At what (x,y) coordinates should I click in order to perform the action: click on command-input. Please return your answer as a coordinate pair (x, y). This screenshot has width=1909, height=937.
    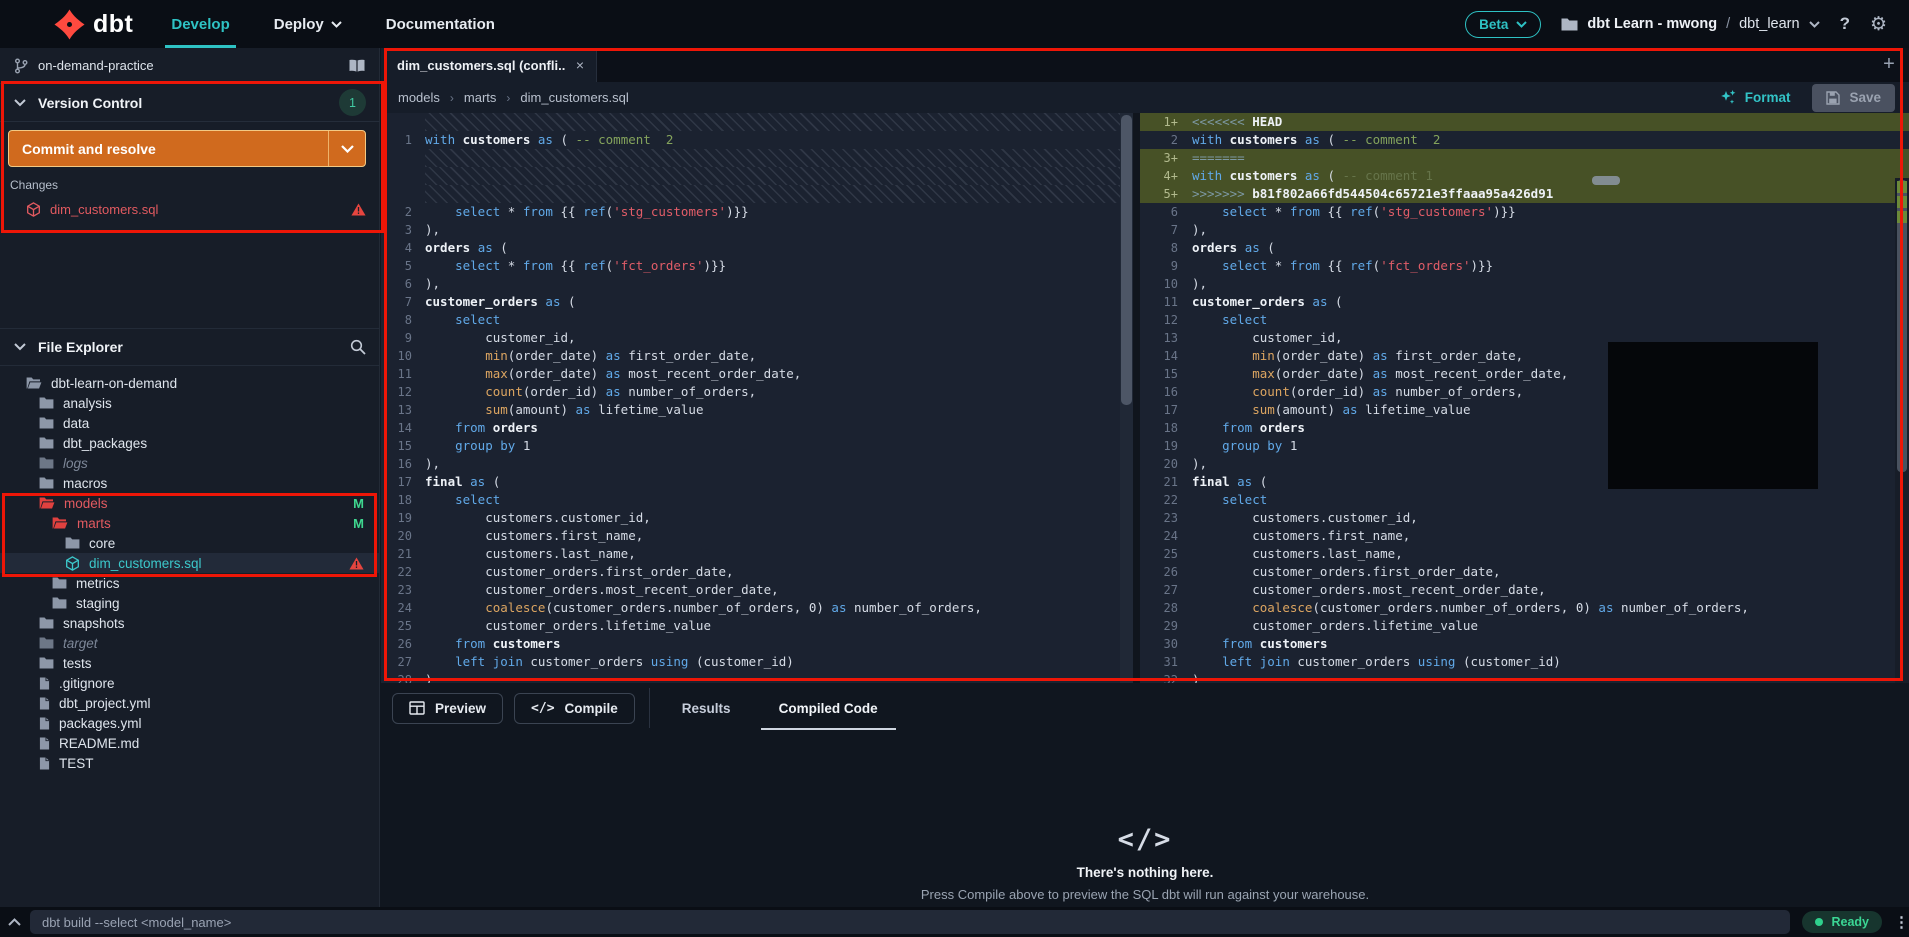
    Looking at the image, I should click on (910, 922).